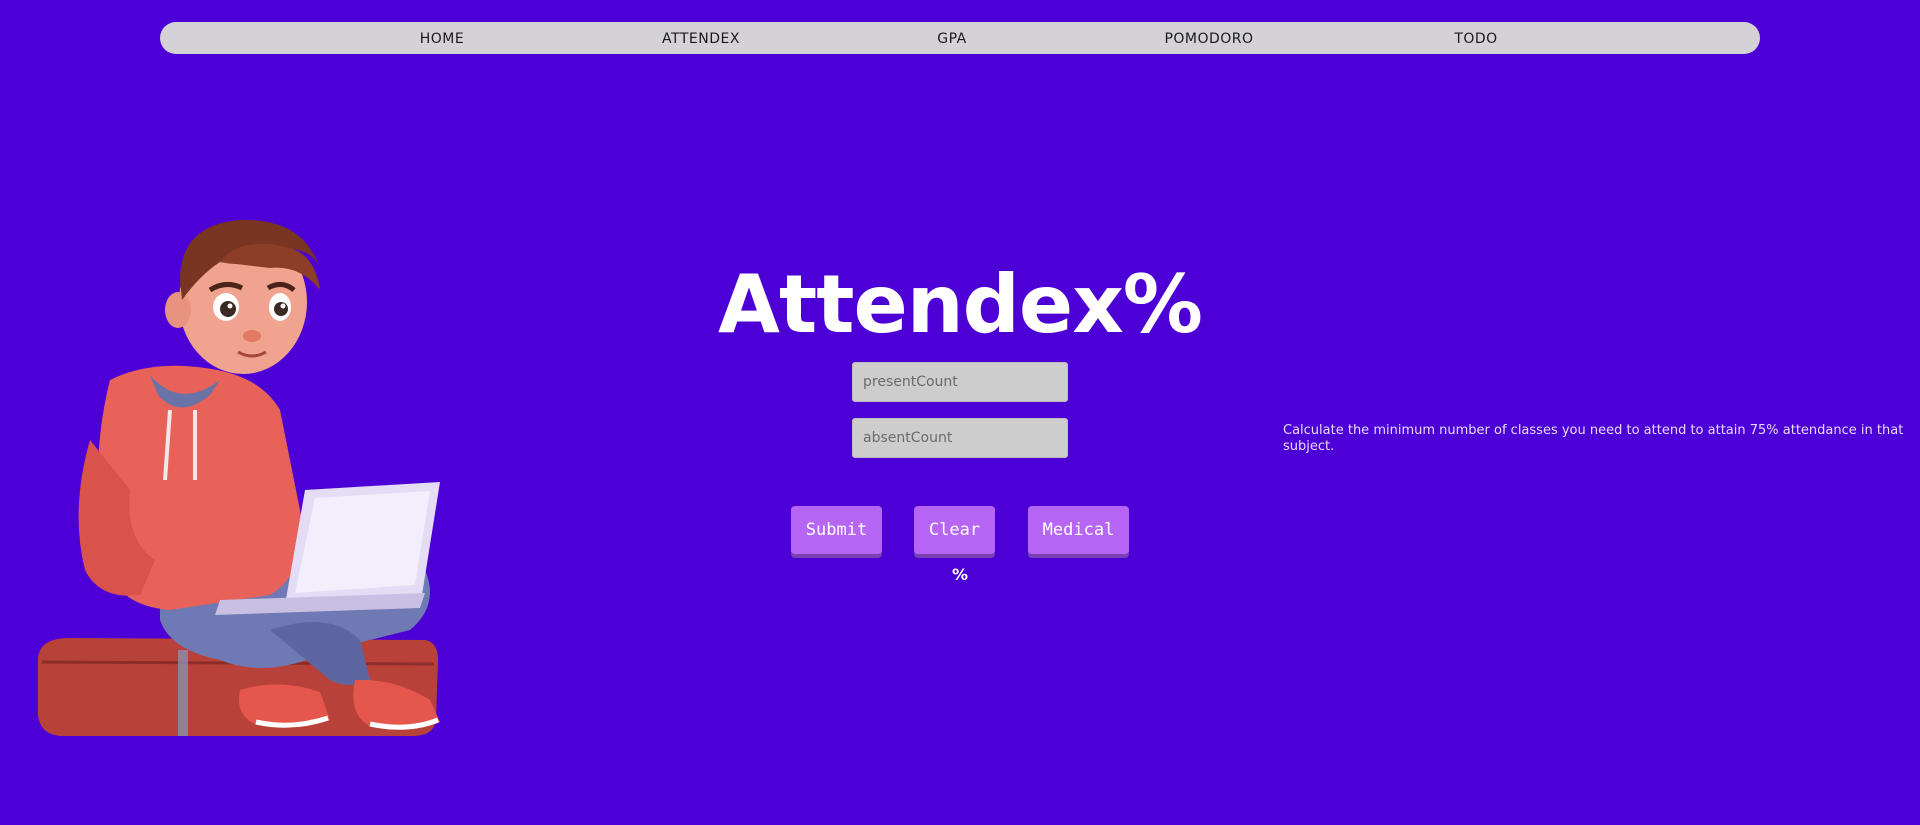 The height and width of the screenshot is (825, 1920). What do you see at coordinates (1475, 38) in the screenshot?
I see `nav-item-todo: TODO` at bounding box center [1475, 38].